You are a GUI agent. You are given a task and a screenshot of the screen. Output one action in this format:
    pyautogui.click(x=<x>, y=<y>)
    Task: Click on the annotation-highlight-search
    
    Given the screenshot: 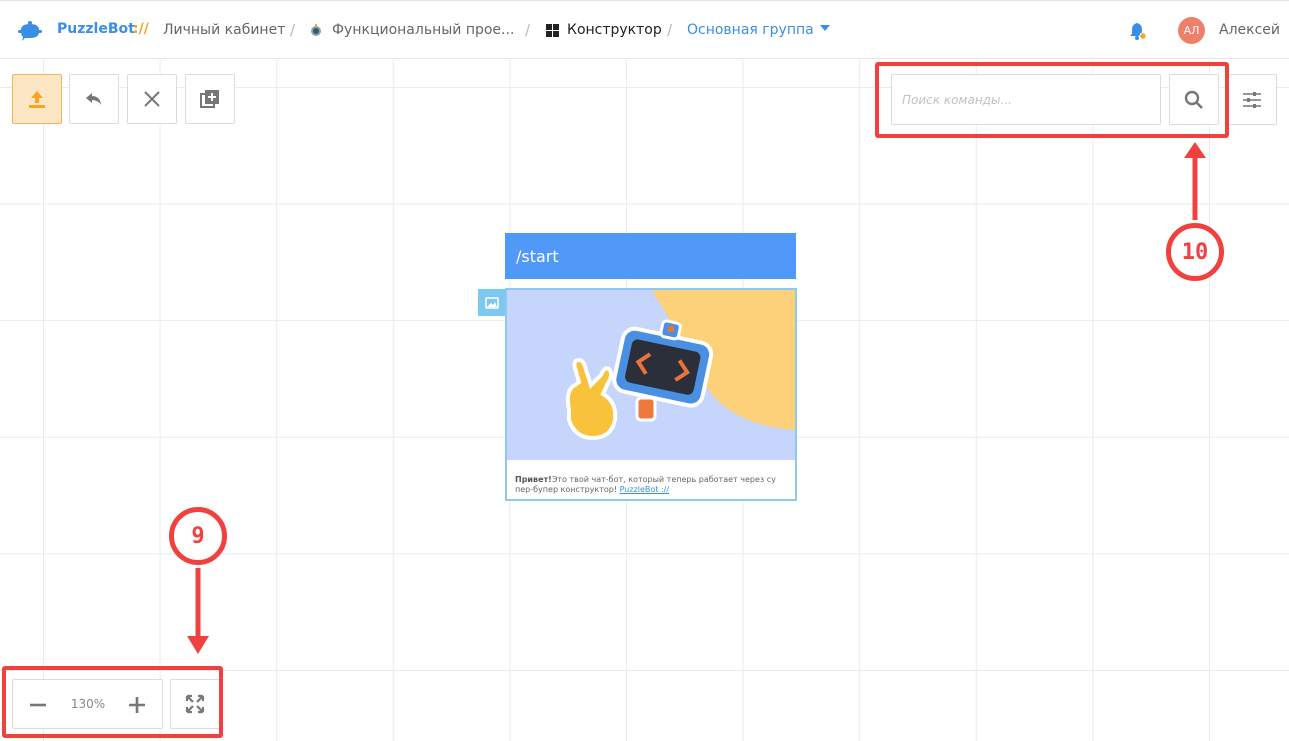 What is the action you would take?
    pyautogui.click(x=1052, y=100)
    